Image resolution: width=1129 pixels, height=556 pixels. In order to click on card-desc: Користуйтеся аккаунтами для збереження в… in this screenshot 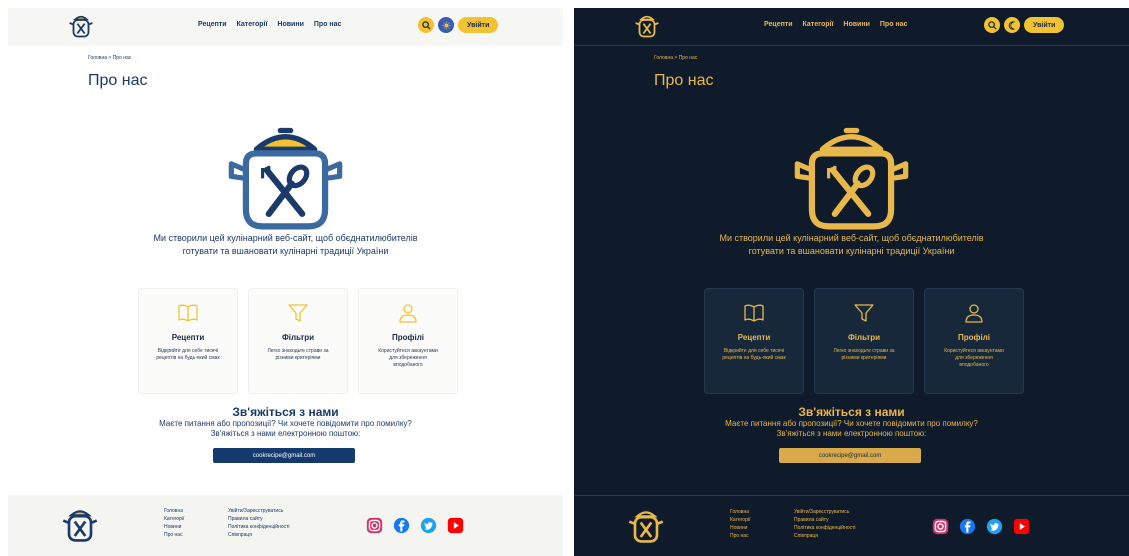, I will do `click(408, 358)`.